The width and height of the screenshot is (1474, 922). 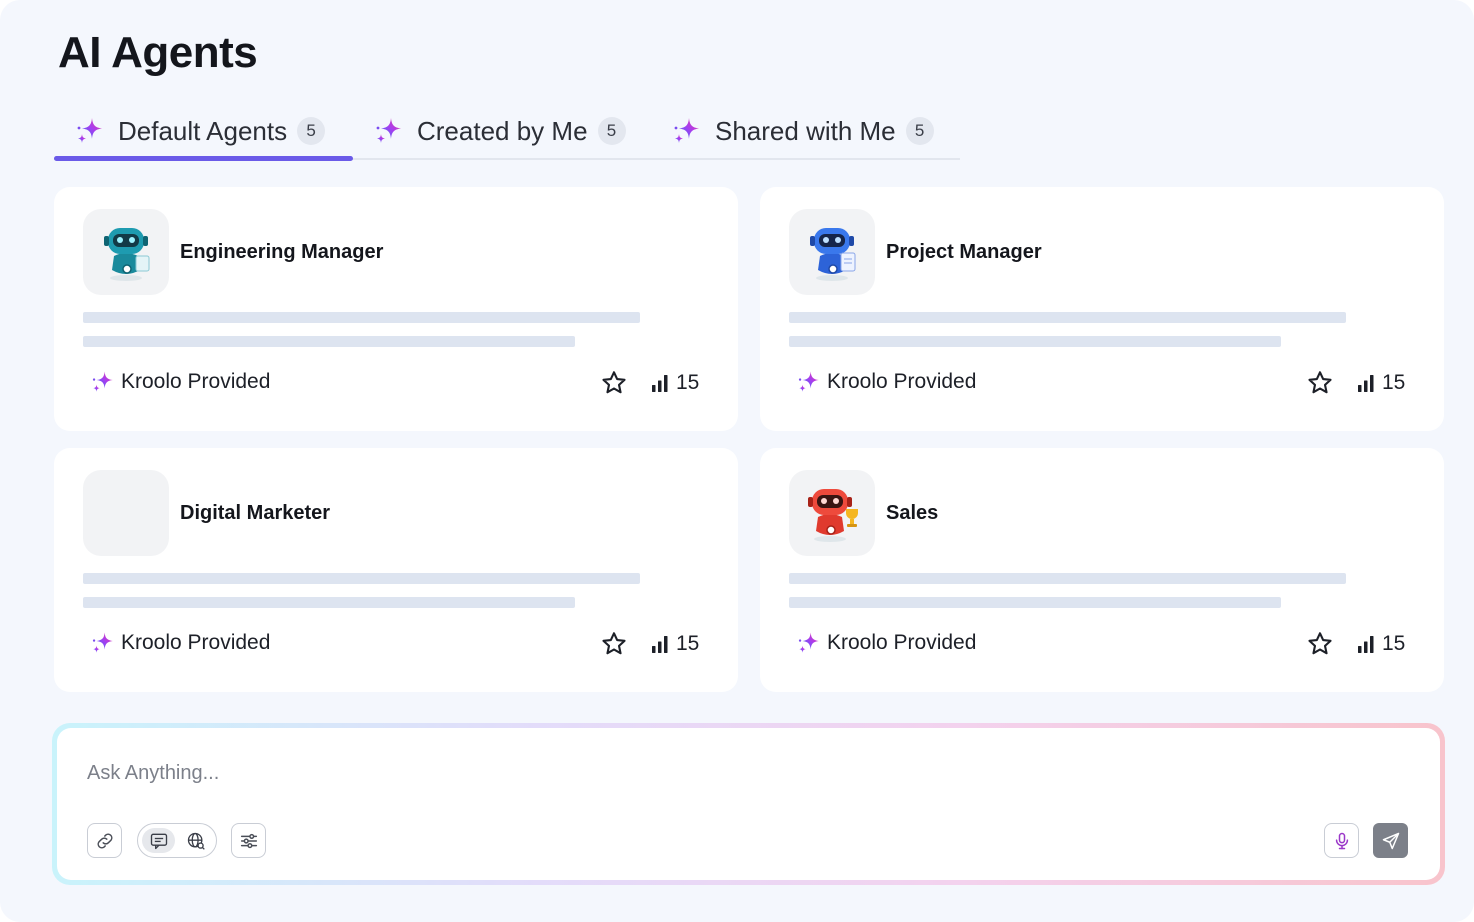 I want to click on tab-shared-with-me: Shared with Me 5, so click(x=805, y=131).